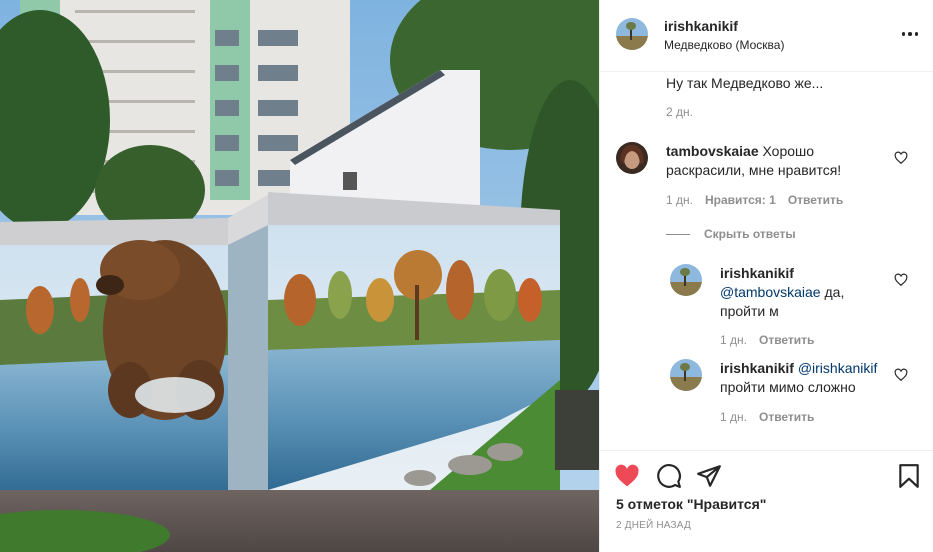  What do you see at coordinates (766, 36) in the screenshot?
I see `post-header: irishkanikif Медведково (Москва)` at bounding box center [766, 36].